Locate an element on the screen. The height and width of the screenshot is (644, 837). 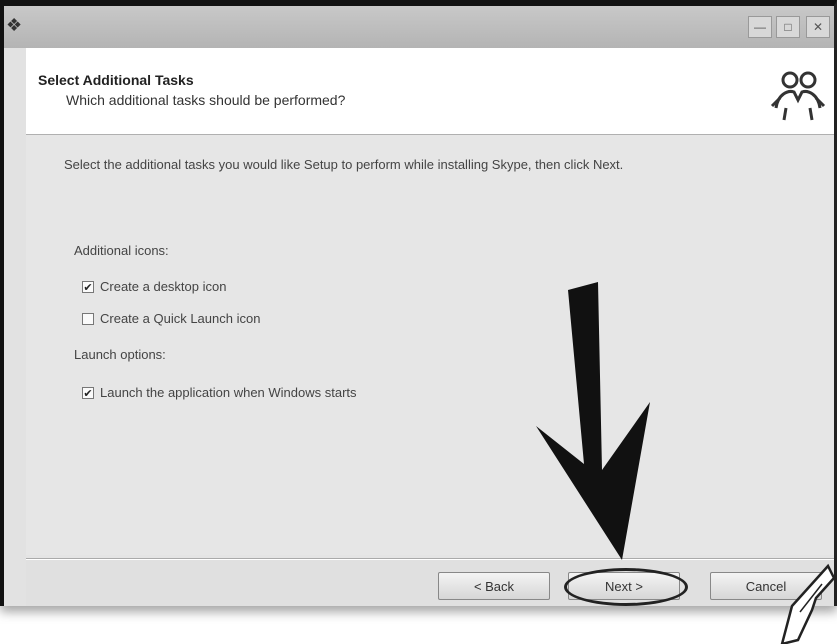
left-strip is located at coordinates (15, 327).